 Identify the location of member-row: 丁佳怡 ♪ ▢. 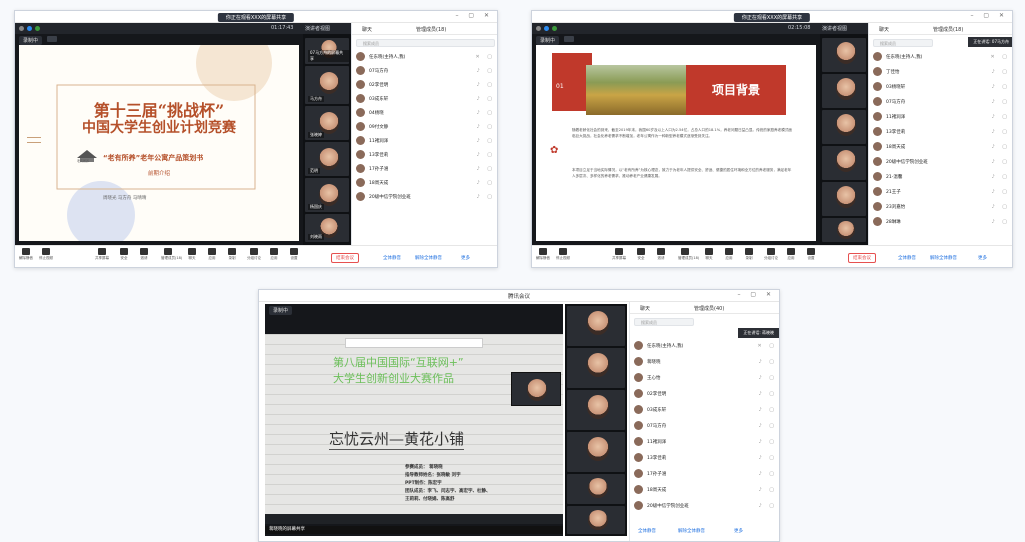
(941, 72).